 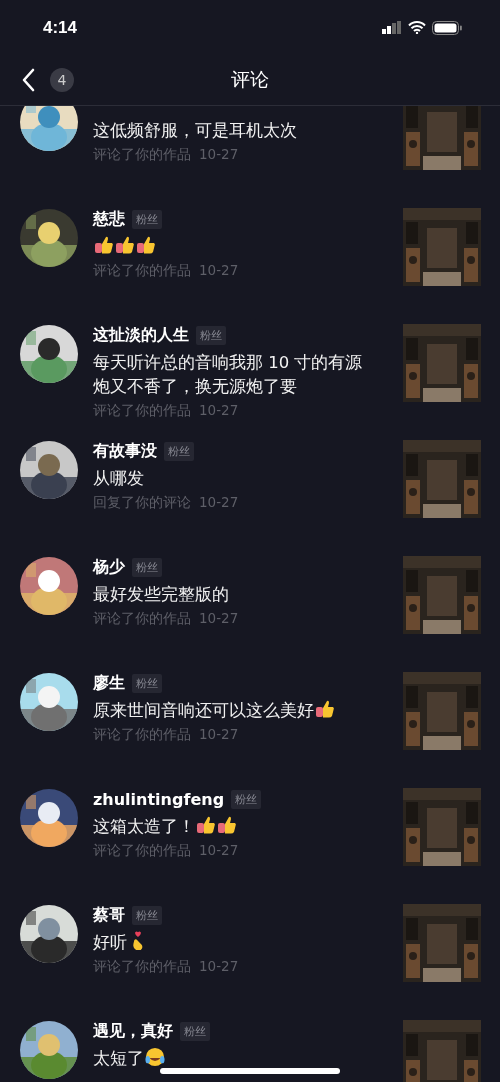 What do you see at coordinates (417, 27) in the screenshot?
I see `wifi-icon` at bounding box center [417, 27].